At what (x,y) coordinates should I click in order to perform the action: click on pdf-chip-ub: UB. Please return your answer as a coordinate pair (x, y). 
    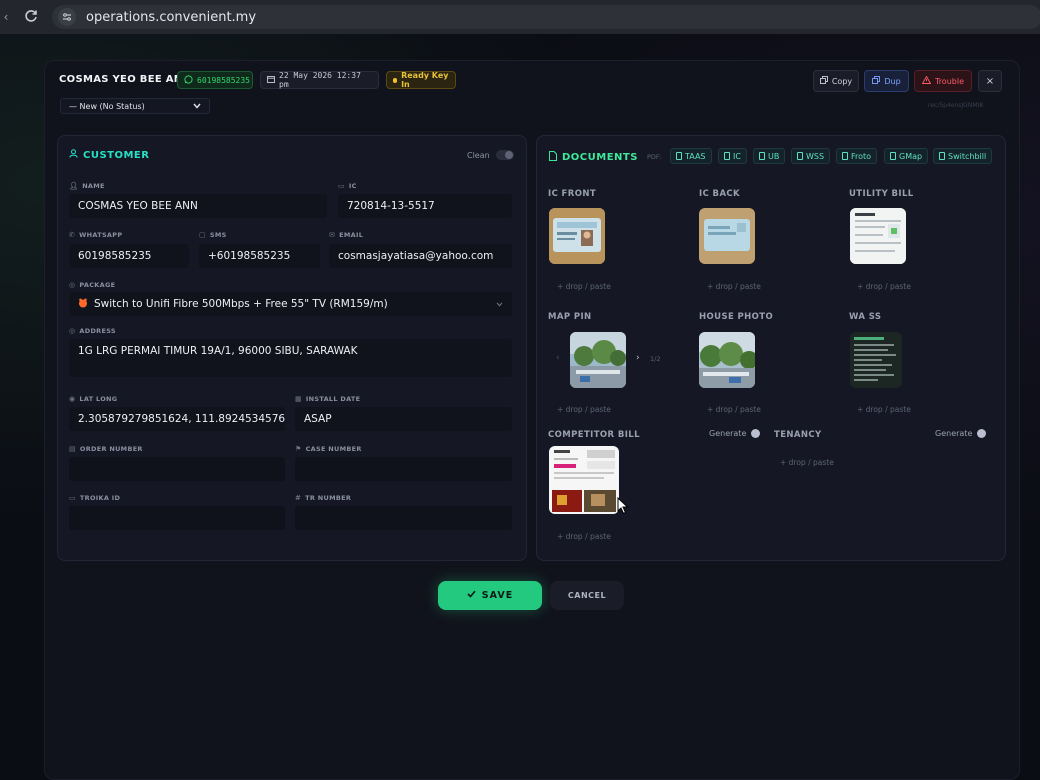
    Looking at the image, I should click on (769, 156).